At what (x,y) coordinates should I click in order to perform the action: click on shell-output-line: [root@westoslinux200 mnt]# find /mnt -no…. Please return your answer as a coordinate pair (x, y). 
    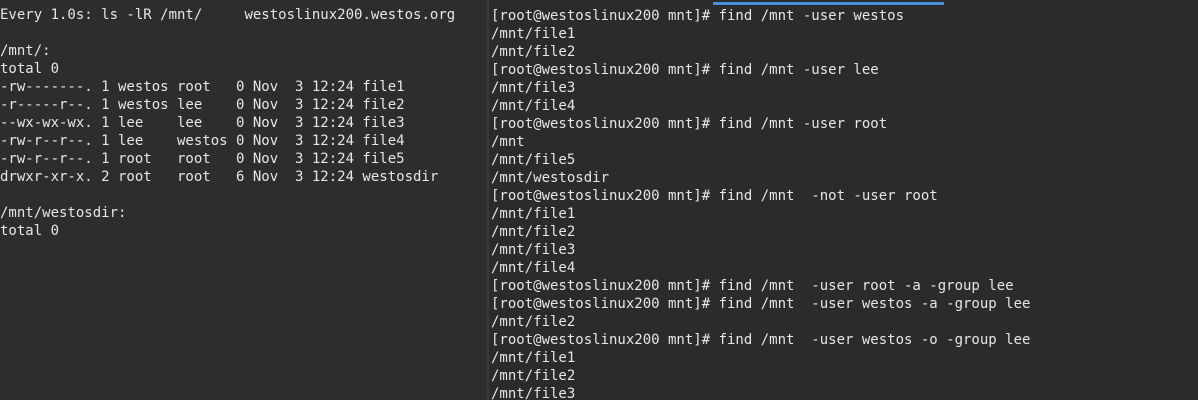
    Looking at the image, I should click on (714, 196).